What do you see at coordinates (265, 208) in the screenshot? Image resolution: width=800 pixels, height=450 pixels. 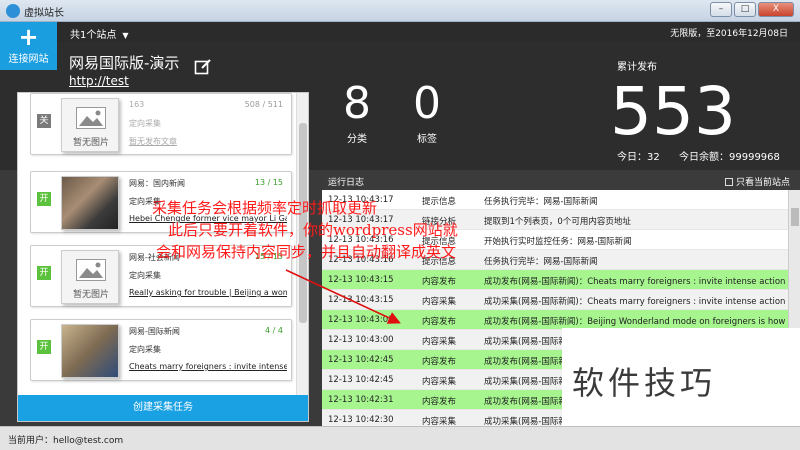 I see `annotation-line-1: 采集任务会根据频率定时抓取更新` at bounding box center [265, 208].